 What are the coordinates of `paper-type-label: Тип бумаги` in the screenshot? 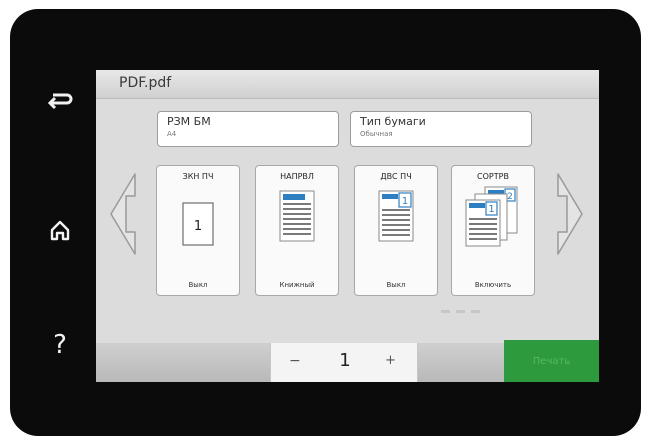 It's located at (393, 121).